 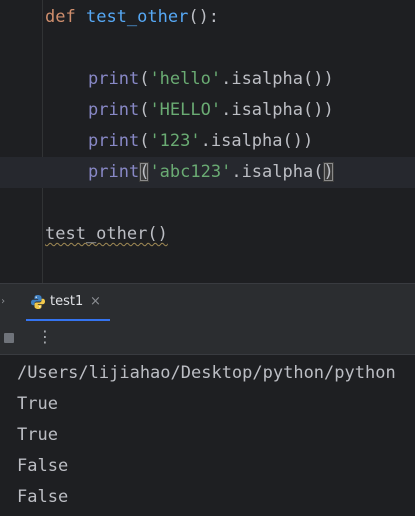 I want to click on code-punctuation: ():, so click(x=204, y=17).